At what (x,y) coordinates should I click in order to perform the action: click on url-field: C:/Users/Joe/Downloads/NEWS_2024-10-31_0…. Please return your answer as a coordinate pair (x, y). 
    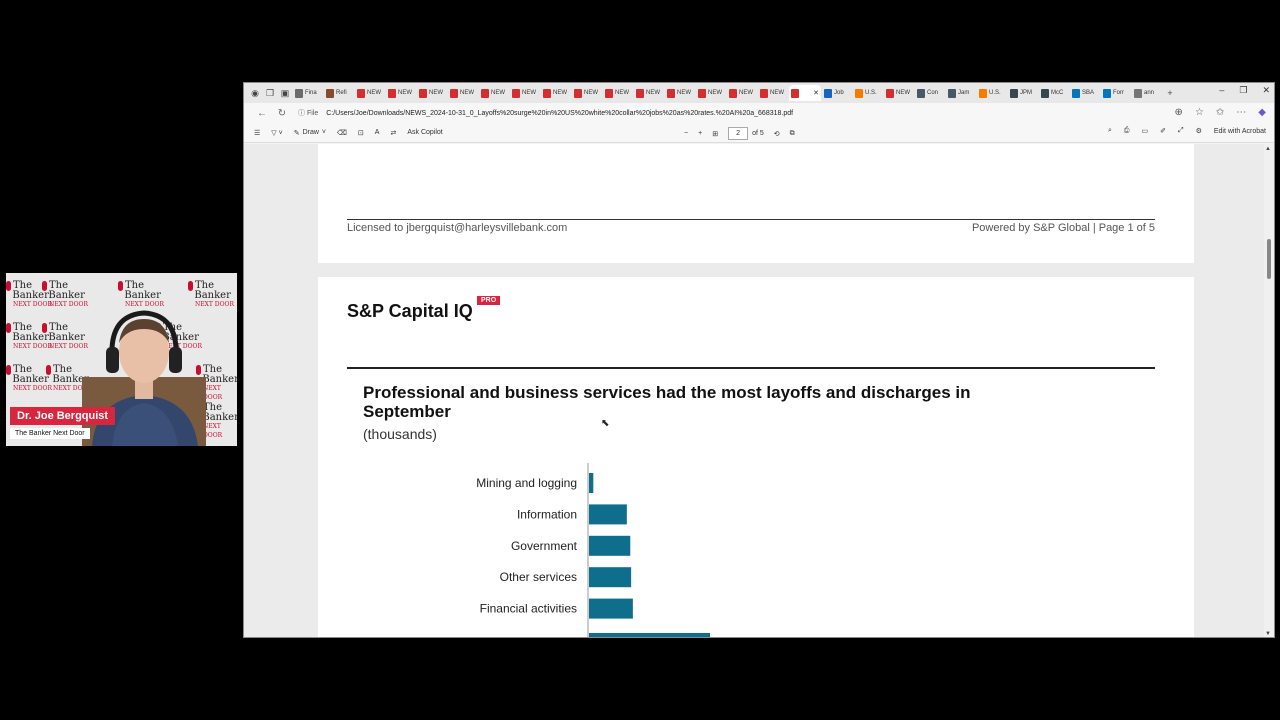
    Looking at the image, I should click on (559, 113).